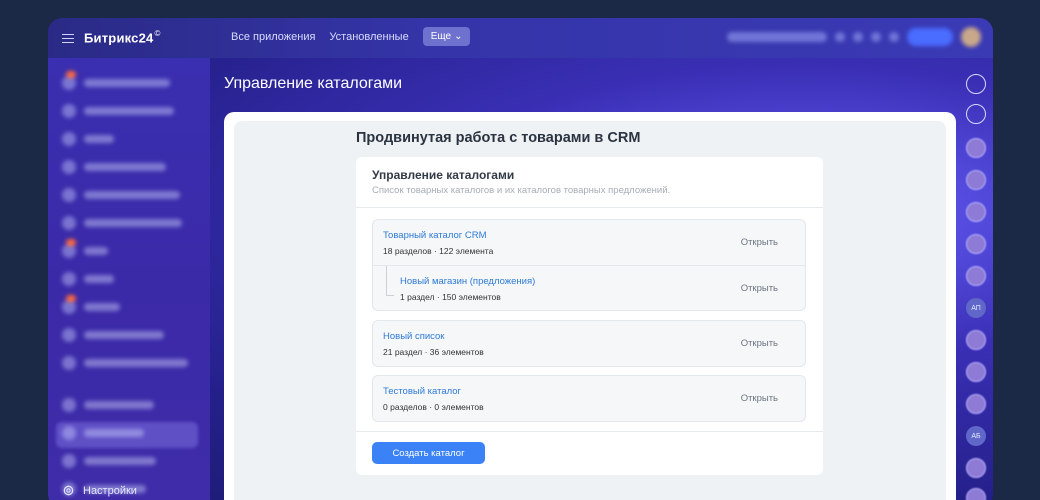 Image resolution: width=1040 pixels, height=500 pixels. What do you see at coordinates (433, 352) in the screenshot?
I see `catalog-meta: 21 раздел · 36 элементов` at bounding box center [433, 352].